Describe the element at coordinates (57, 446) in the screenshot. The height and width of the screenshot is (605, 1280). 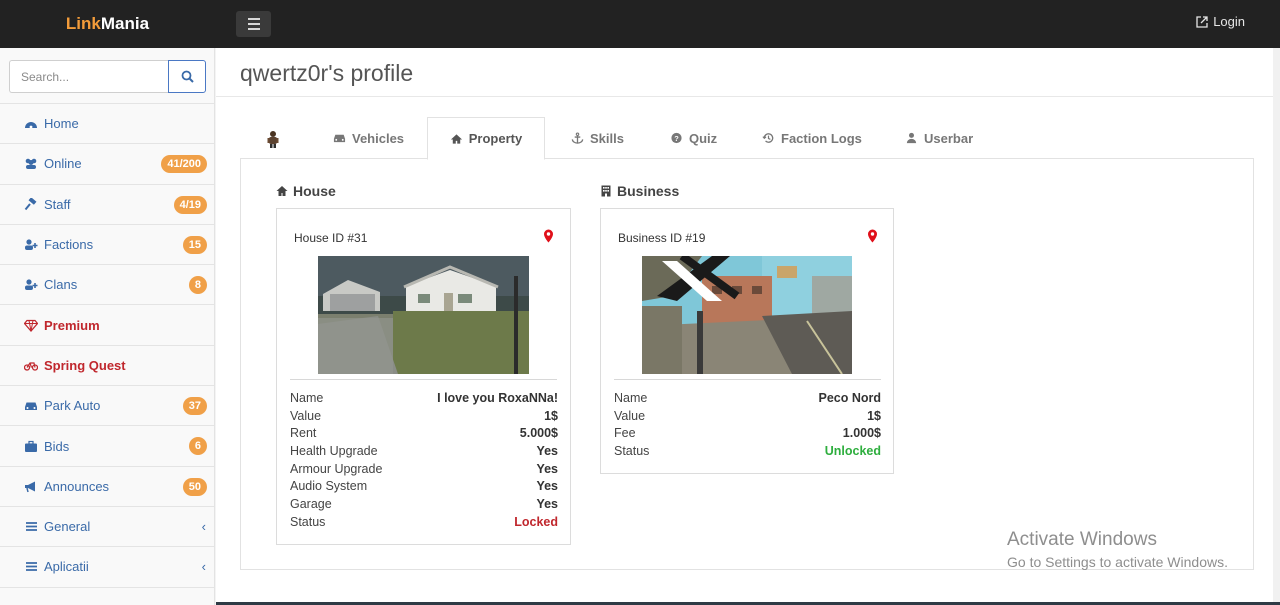
I see `sidebar-item-label: Bids` at that location.